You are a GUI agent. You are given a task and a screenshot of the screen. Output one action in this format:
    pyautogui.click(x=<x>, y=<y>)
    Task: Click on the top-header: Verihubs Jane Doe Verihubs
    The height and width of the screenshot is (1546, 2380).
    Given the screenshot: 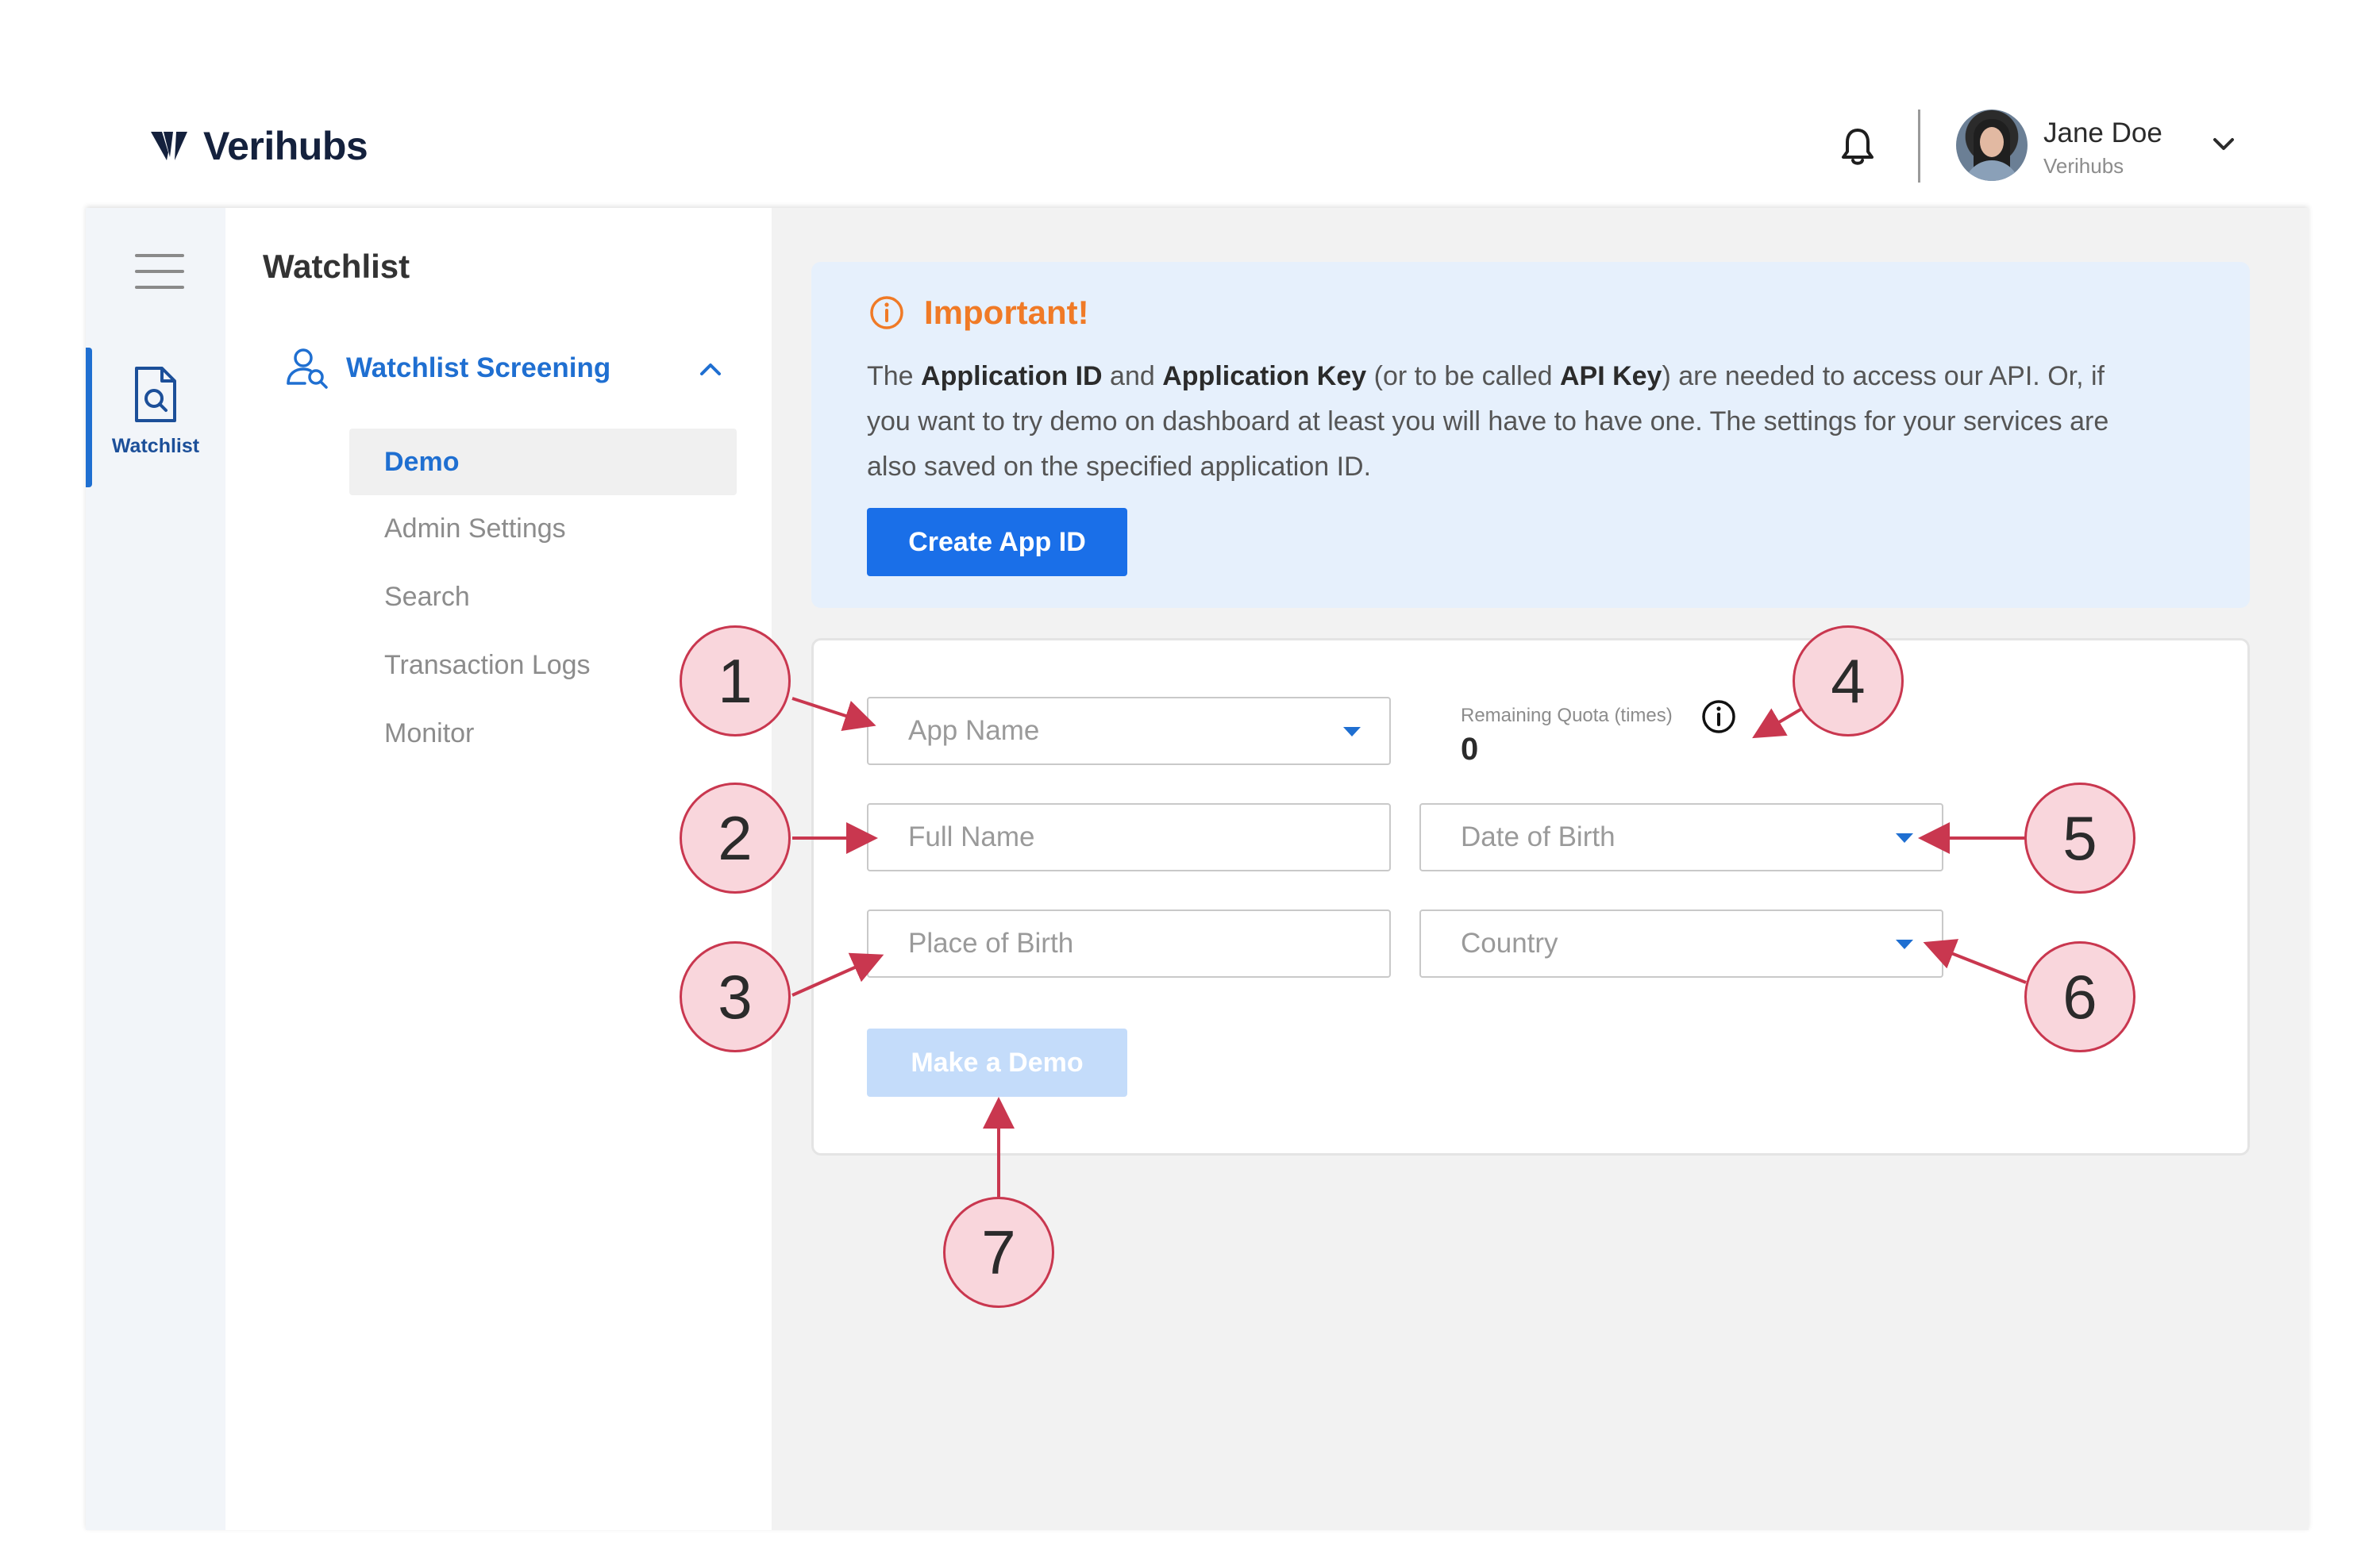 What is the action you would take?
    pyautogui.click(x=1190, y=104)
    